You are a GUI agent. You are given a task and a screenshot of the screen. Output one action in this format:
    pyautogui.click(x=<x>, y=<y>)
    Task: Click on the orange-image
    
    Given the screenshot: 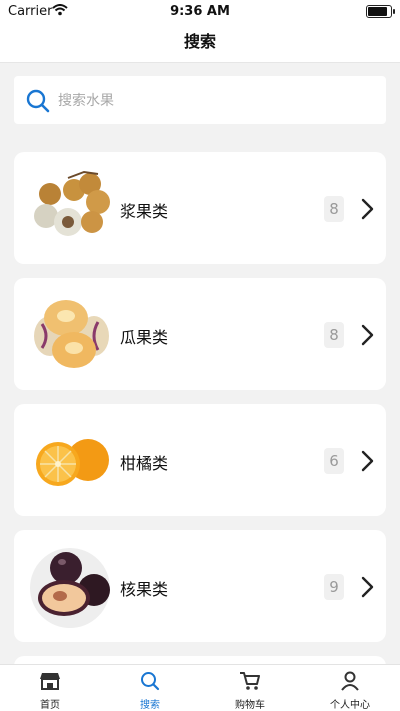 What is the action you would take?
    pyautogui.click(x=70, y=460)
    